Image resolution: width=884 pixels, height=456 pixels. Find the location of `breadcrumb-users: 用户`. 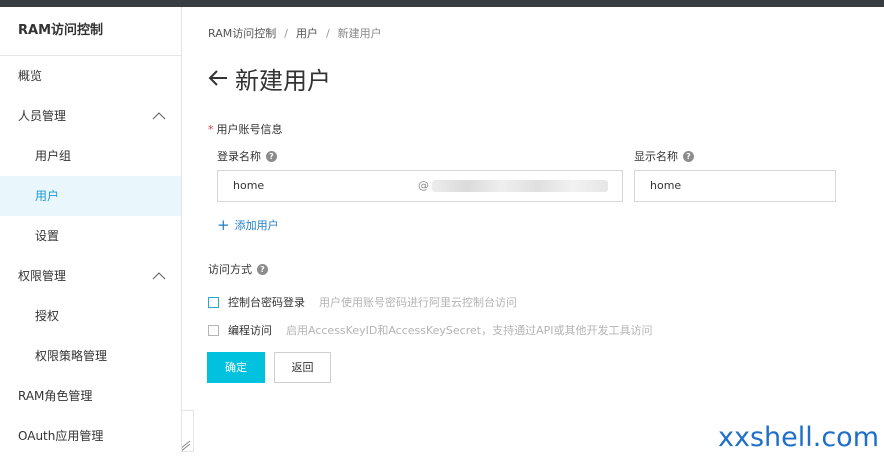

breadcrumb-users: 用户 is located at coordinates (307, 33).